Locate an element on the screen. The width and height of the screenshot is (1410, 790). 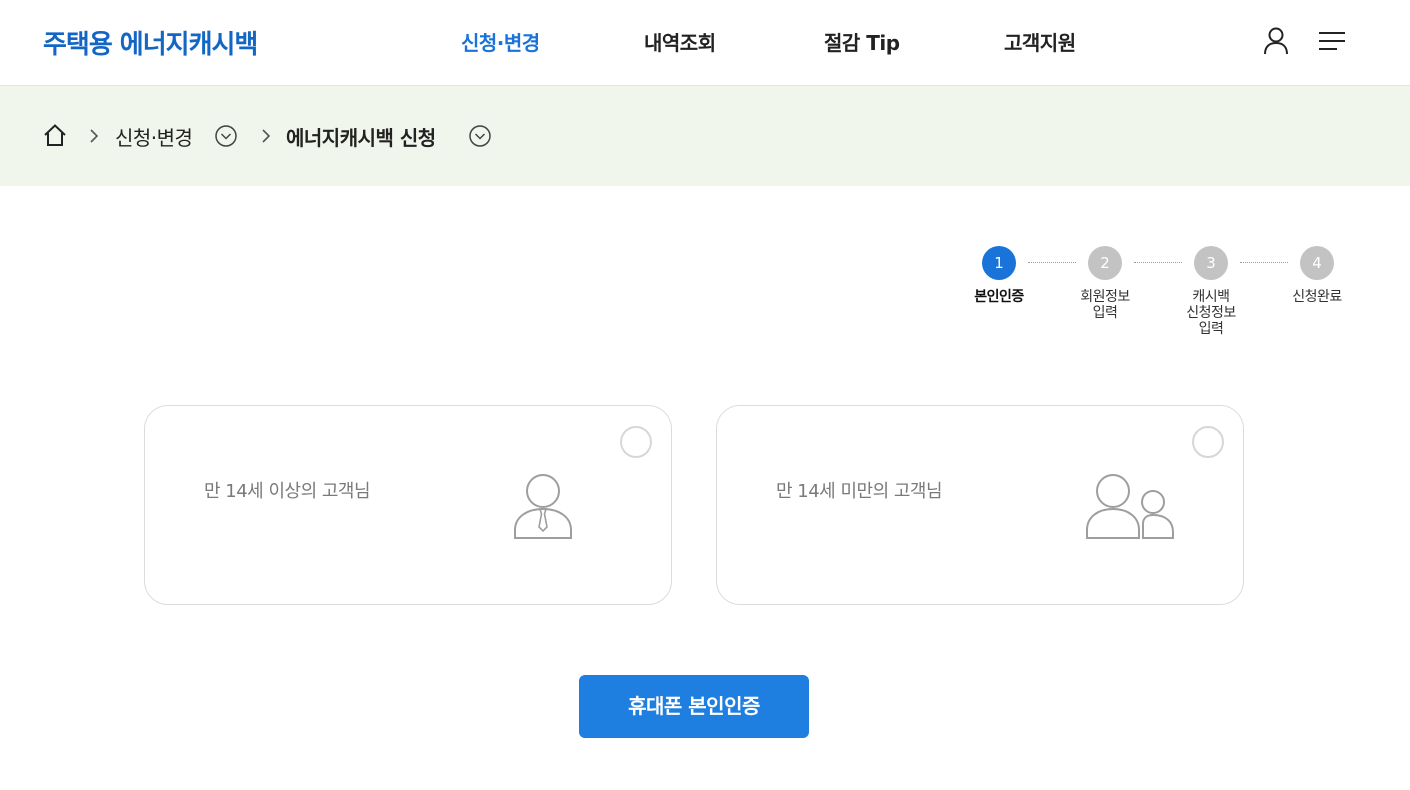
option-card-under-14: 만 14세 미만의 고객님 is located at coordinates (980, 505).